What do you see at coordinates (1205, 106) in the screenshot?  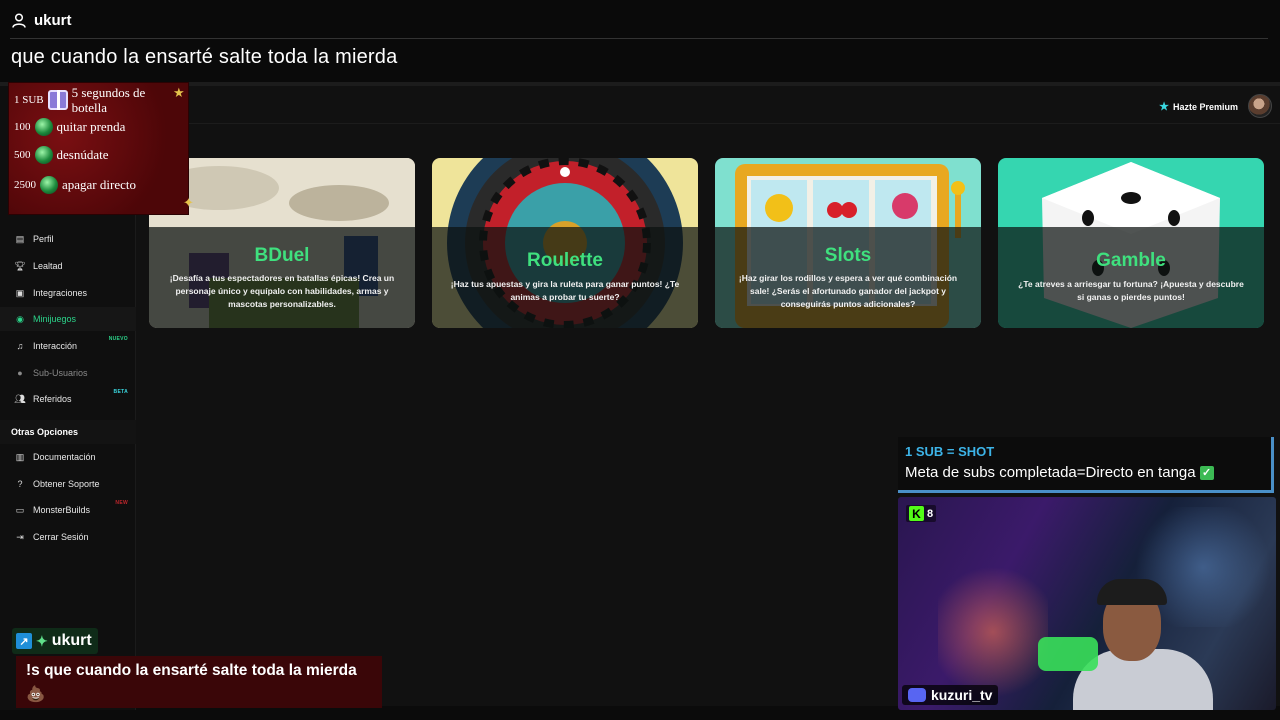 I see `premium-label: Hazte Premium` at bounding box center [1205, 106].